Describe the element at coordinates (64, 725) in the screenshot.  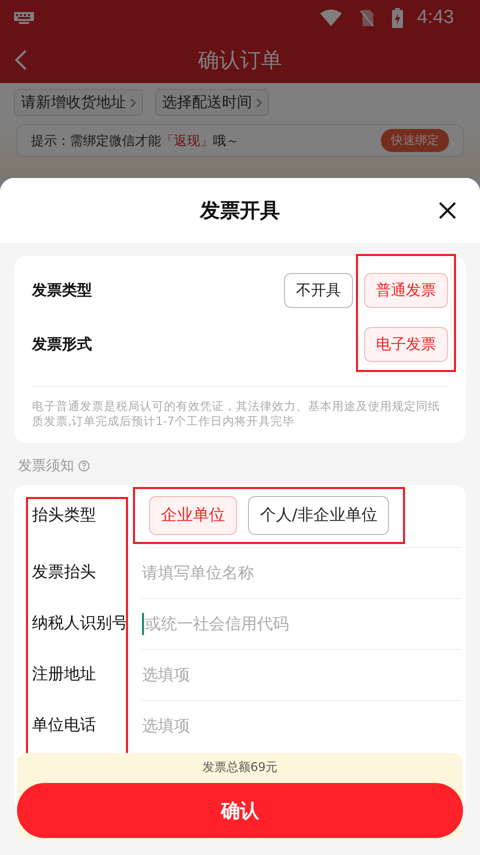
I see `field-label: 单位电话` at that location.